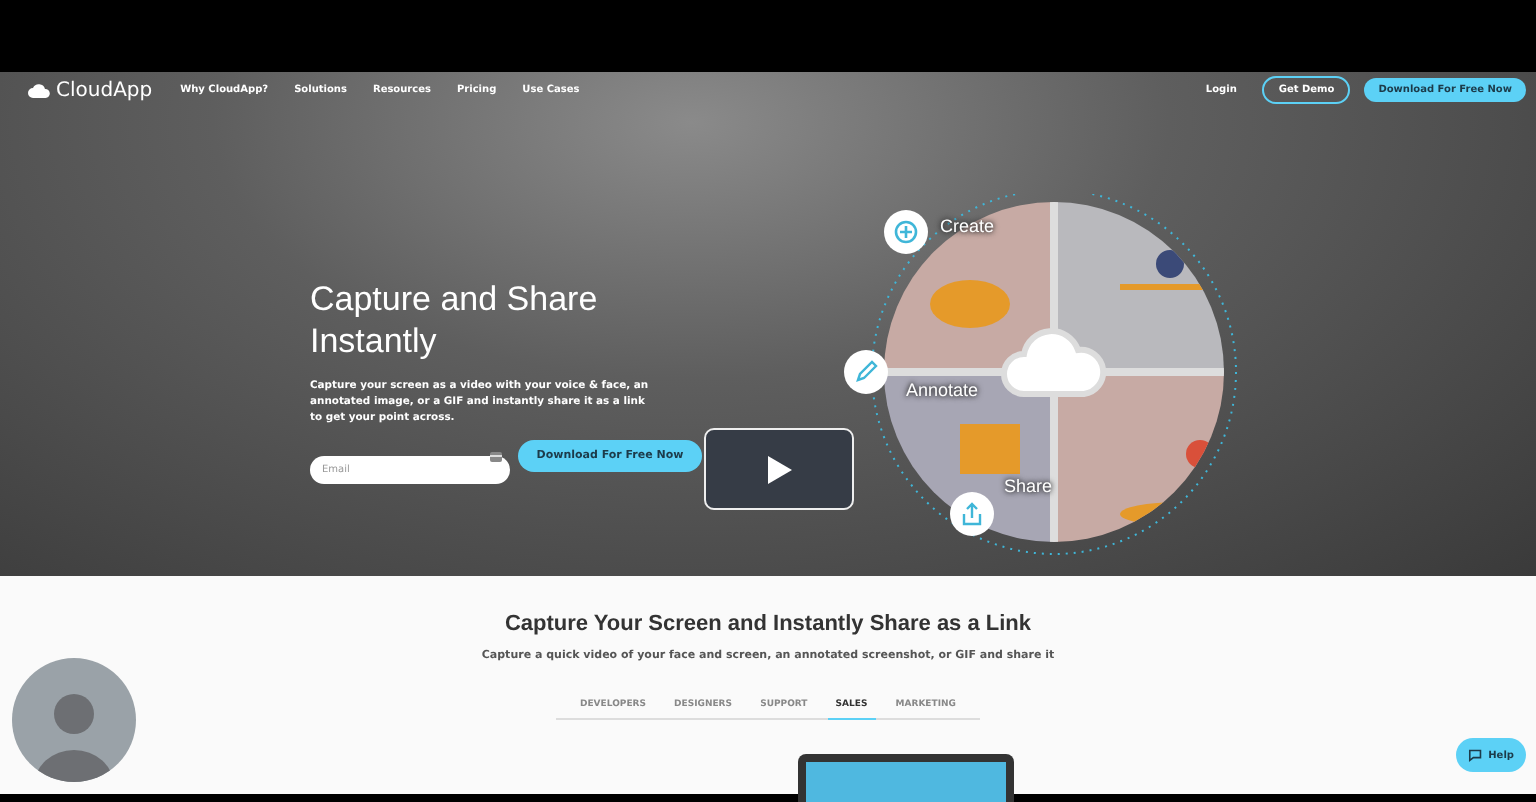  I want to click on video-thumbnail, so click(779, 469).